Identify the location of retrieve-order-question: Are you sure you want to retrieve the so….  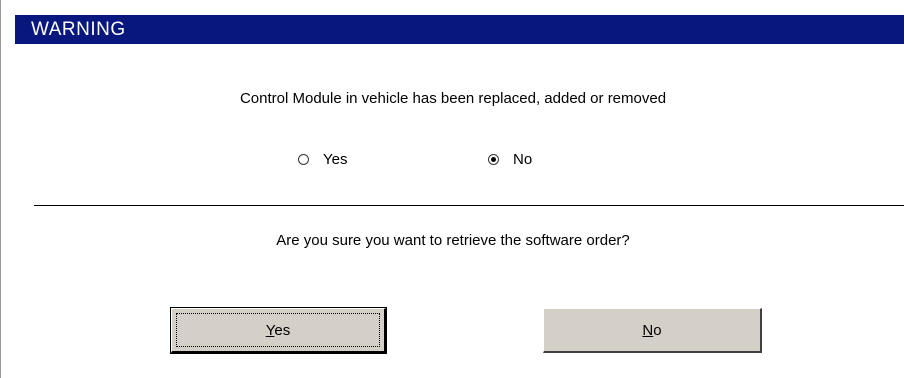
(453, 240).